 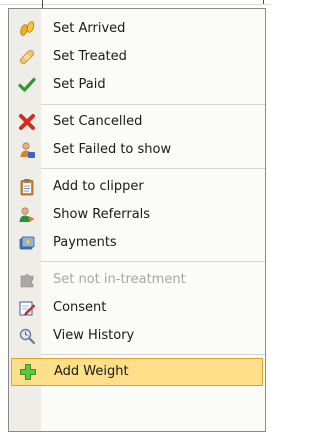 I want to click on menu-item-set-arrived: Set Arrived, so click(x=137, y=29).